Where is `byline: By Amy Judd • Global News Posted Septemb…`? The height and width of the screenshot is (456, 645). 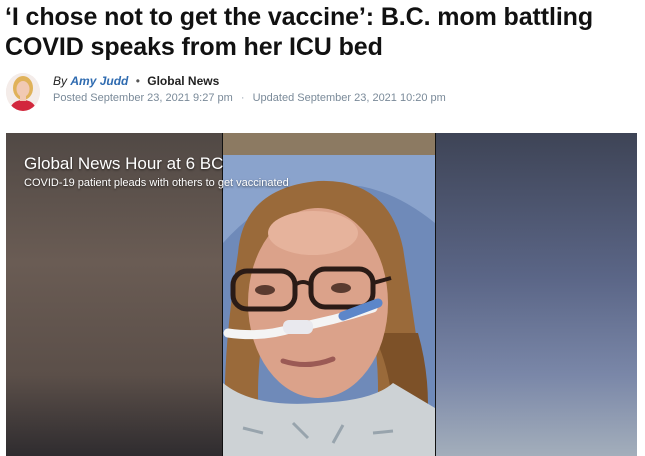
byline: By Amy Judd • Global News Posted Septemb… is located at coordinates (321, 92).